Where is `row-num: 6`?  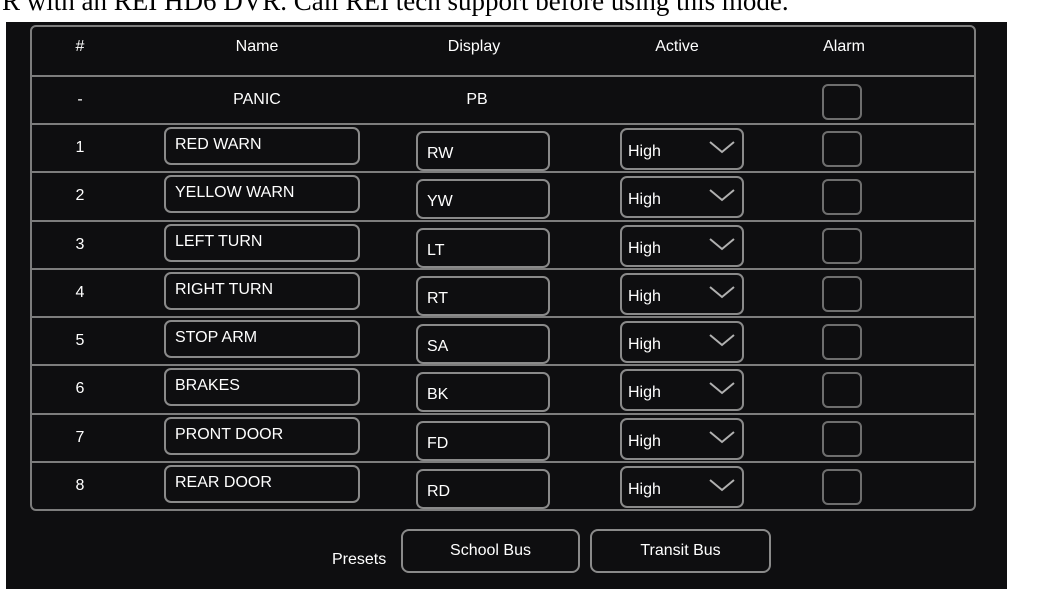 row-num: 6 is located at coordinates (80, 389).